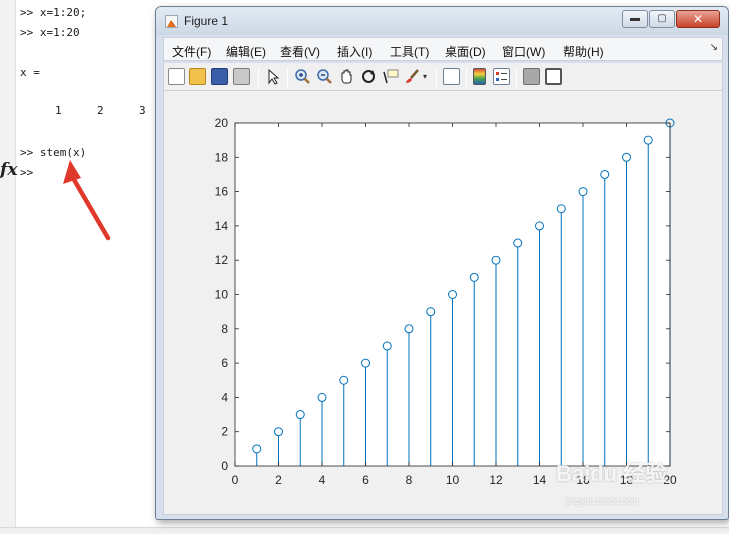 This screenshot has width=729, height=534. I want to click on menu-insert: 插入(I), so click(354, 51).